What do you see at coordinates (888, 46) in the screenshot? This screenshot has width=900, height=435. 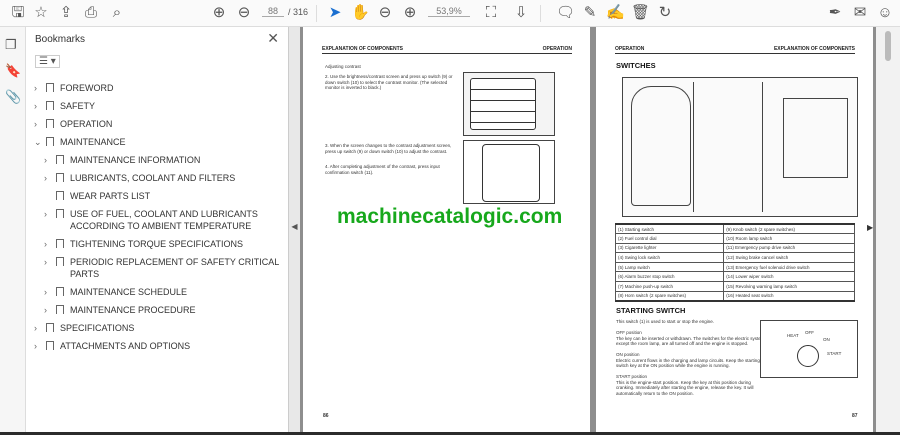 I see `scroll-thumb` at bounding box center [888, 46].